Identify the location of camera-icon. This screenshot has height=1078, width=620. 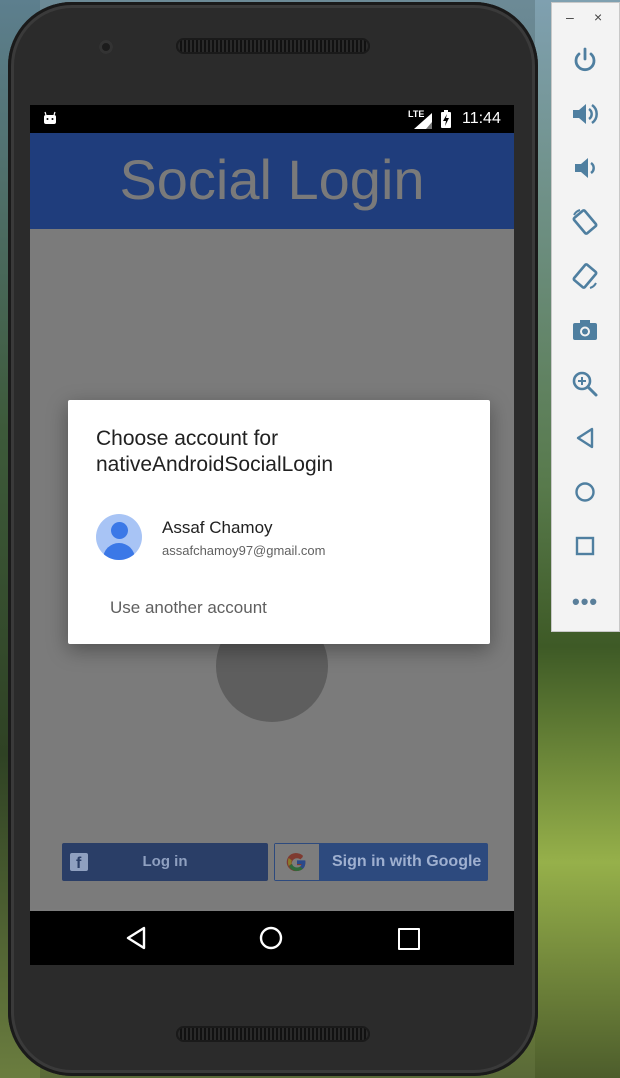
(585, 330).